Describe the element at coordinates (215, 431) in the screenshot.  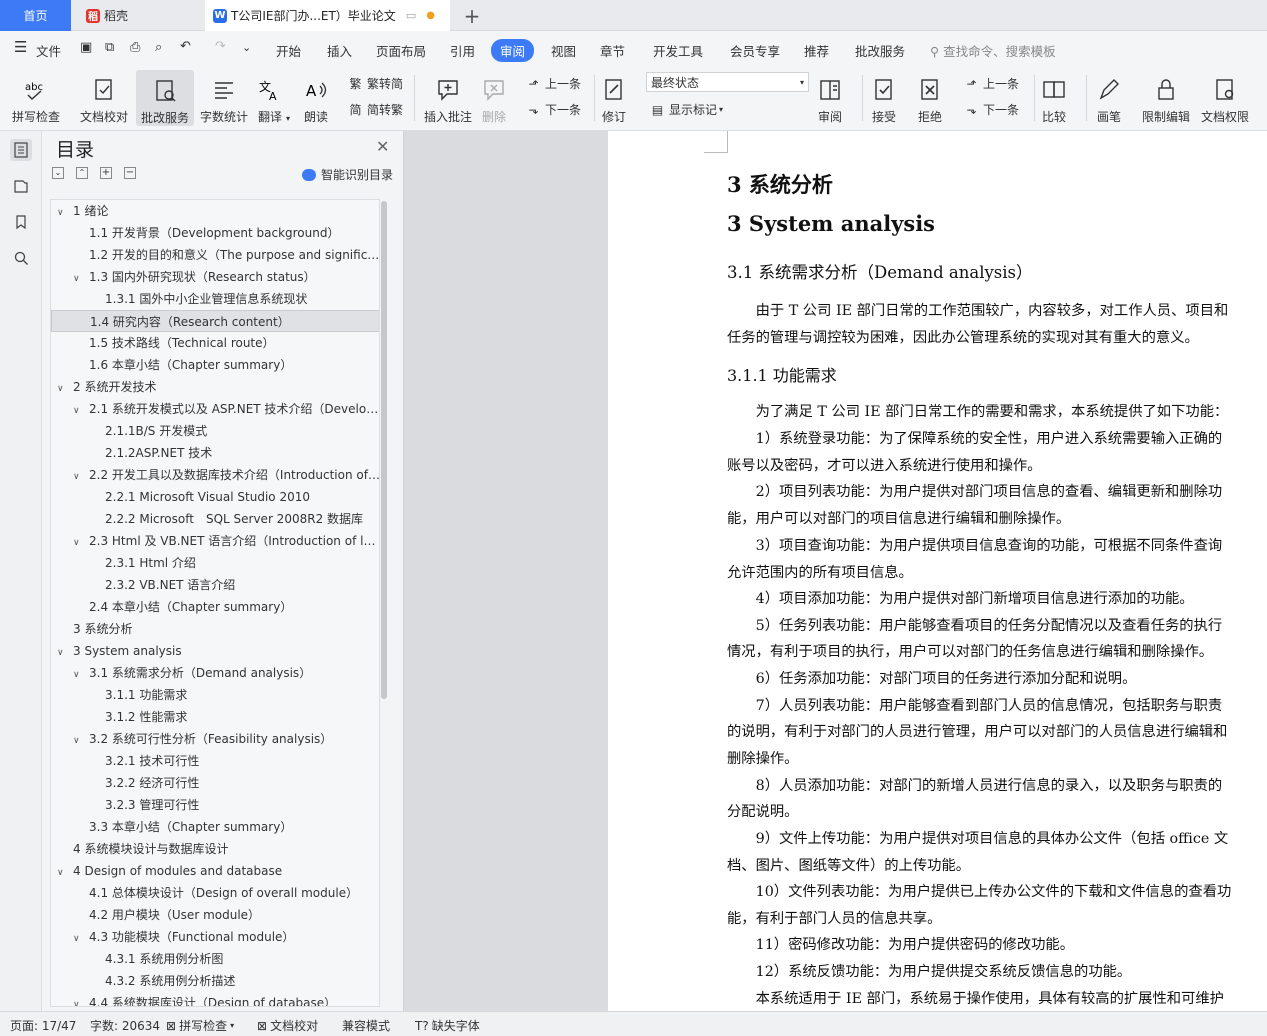
I see `toc-item: 2.1.1B/S 开发模式` at that location.